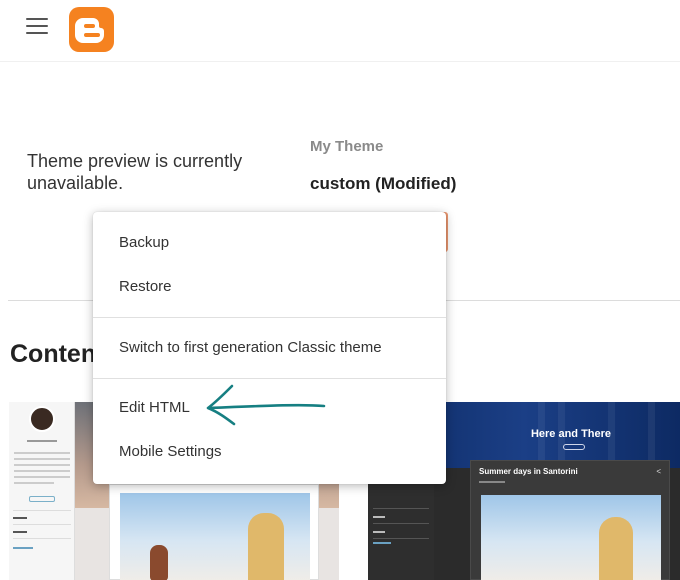 The image size is (680, 580). Describe the element at coordinates (340, 31) in the screenshot. I see `top-app-bar` at that location.